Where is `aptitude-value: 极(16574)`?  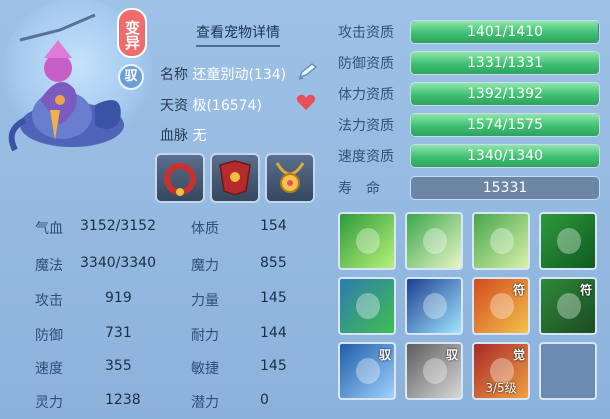 aptitude-value: 极(16574) is located at coordinates (227, 106).